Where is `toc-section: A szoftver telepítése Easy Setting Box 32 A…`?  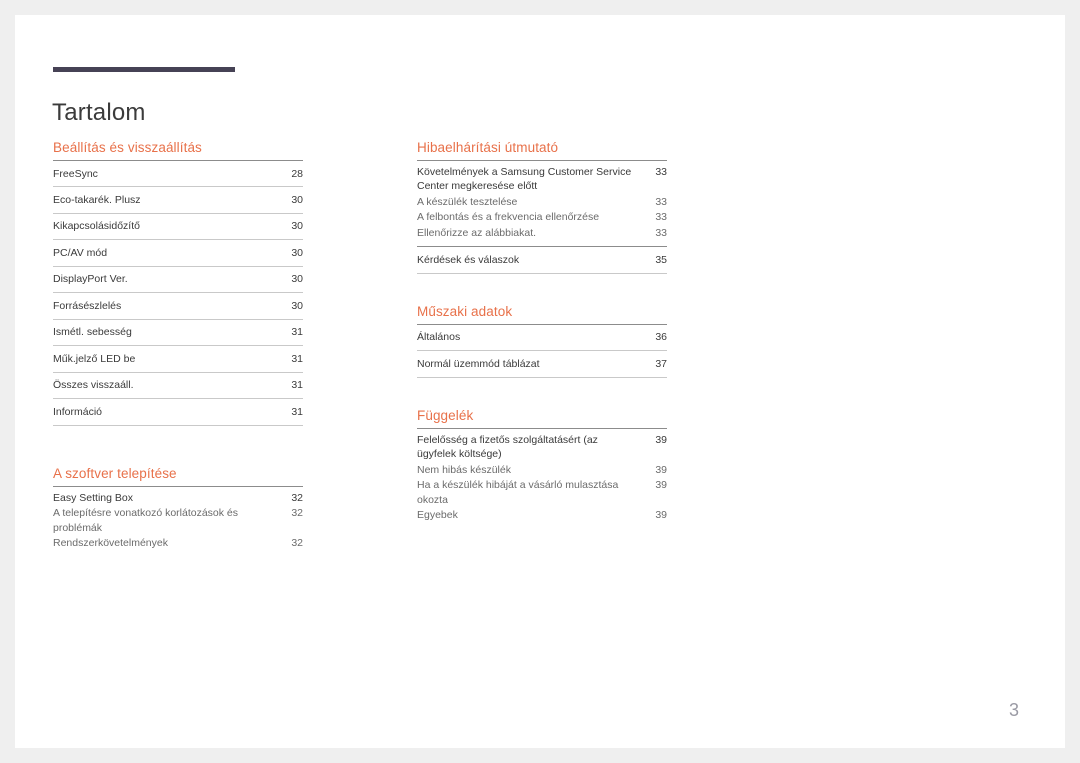
toc-section: A szoftver telepítése Easy Setting Box 32 A… is located at coordinates (178, 508).